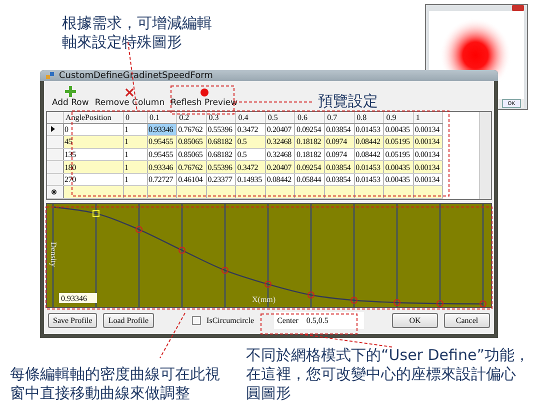 Image resolution: width=534 pixels, height=419 pixels. What do you see at coordinates (191, 117) in the screenshot?
I see `column-header: 0.2` at bounding box center [191, 117].